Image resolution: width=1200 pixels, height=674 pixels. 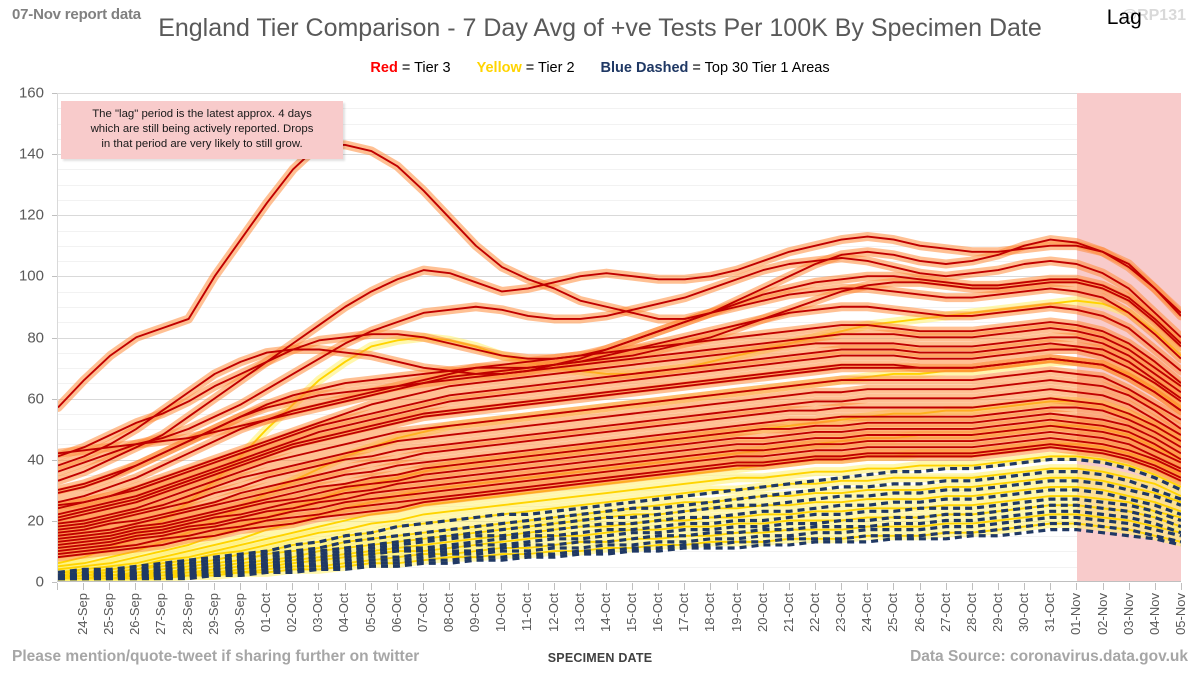 What do you see at coordinates (449, 613) in the screenshot?
I see `x-axis-tick-label: 08-Oct` at bounding box center [449, 613].